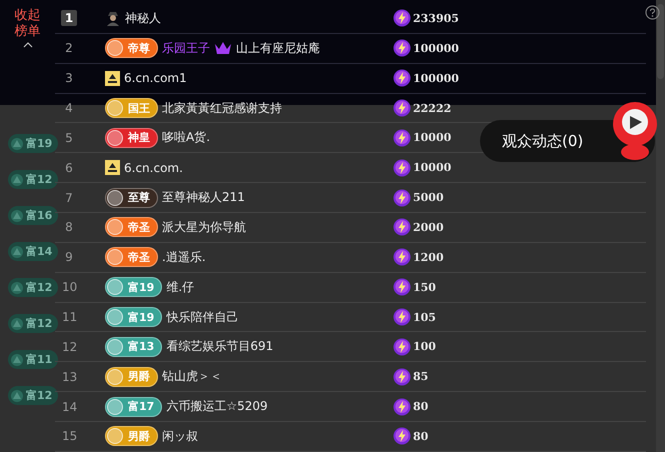 This screenshot has height=452, width=665. What do you see at coordinates (27, 45) in the screenshot?
I see `caret-up-icon` at bounding box center [27, 45].